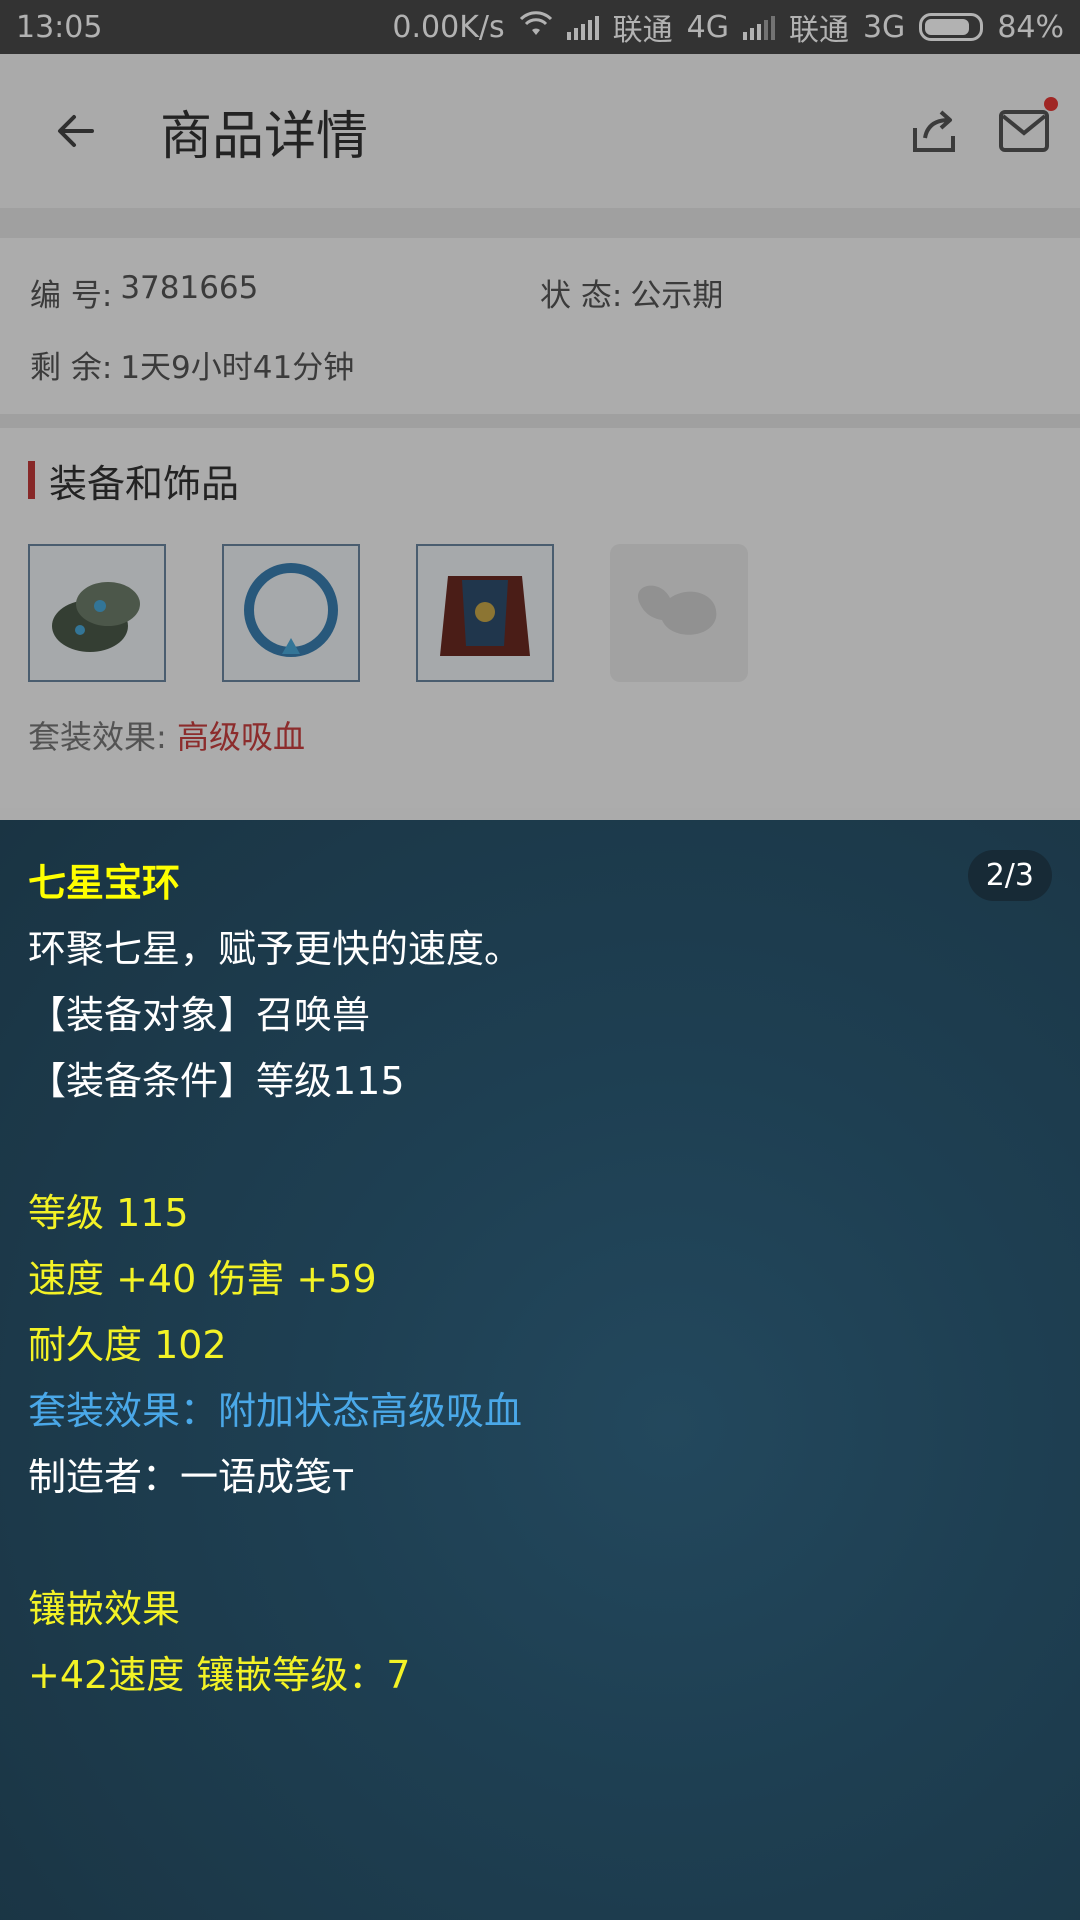 The image size is (1080, 1920). I want to click on equip-target: 【装备对象】召唤兽, so click(199, 1015).